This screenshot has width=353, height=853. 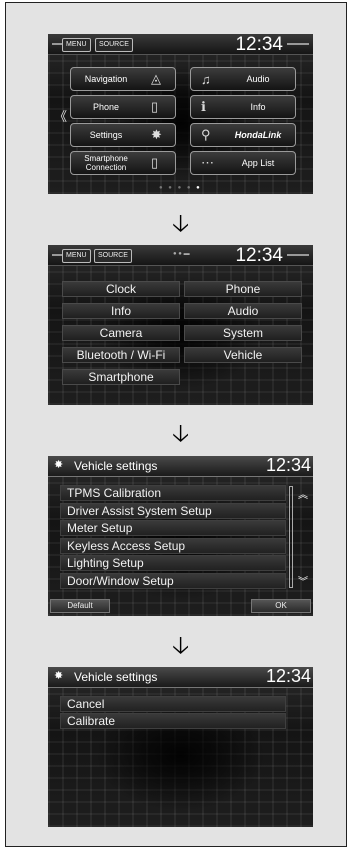 What do you see at coordinates (206, 134) in the screenshot?
I see `hondalink-icon: ⚲` at bounding box center [206, 134].